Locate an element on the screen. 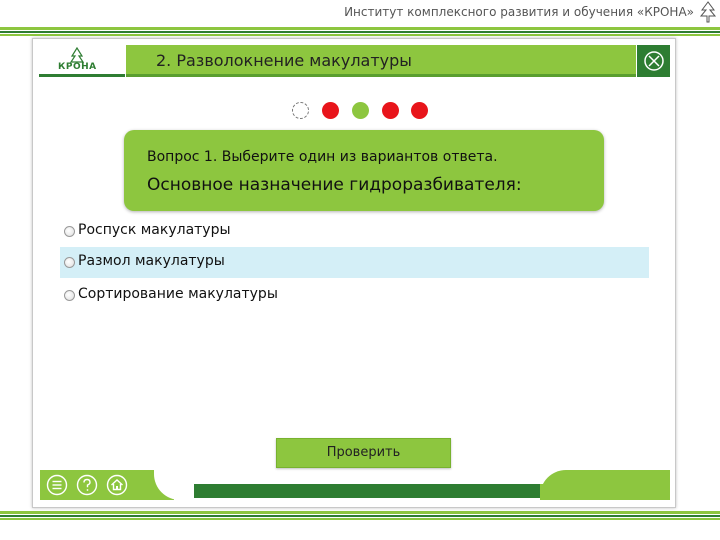 The height and width of the screenshot is (540, 720). answer-option: Сортирование макулатуры is located at coordinates (354, 295).